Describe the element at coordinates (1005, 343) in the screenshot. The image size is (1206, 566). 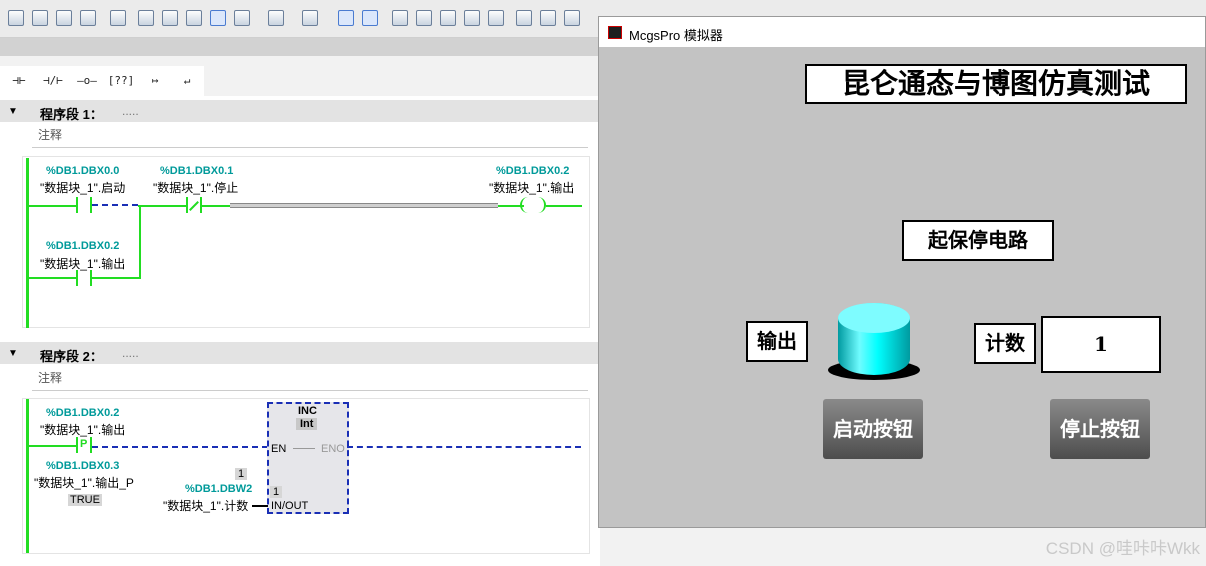
I see `count-label: 计数` at that location.